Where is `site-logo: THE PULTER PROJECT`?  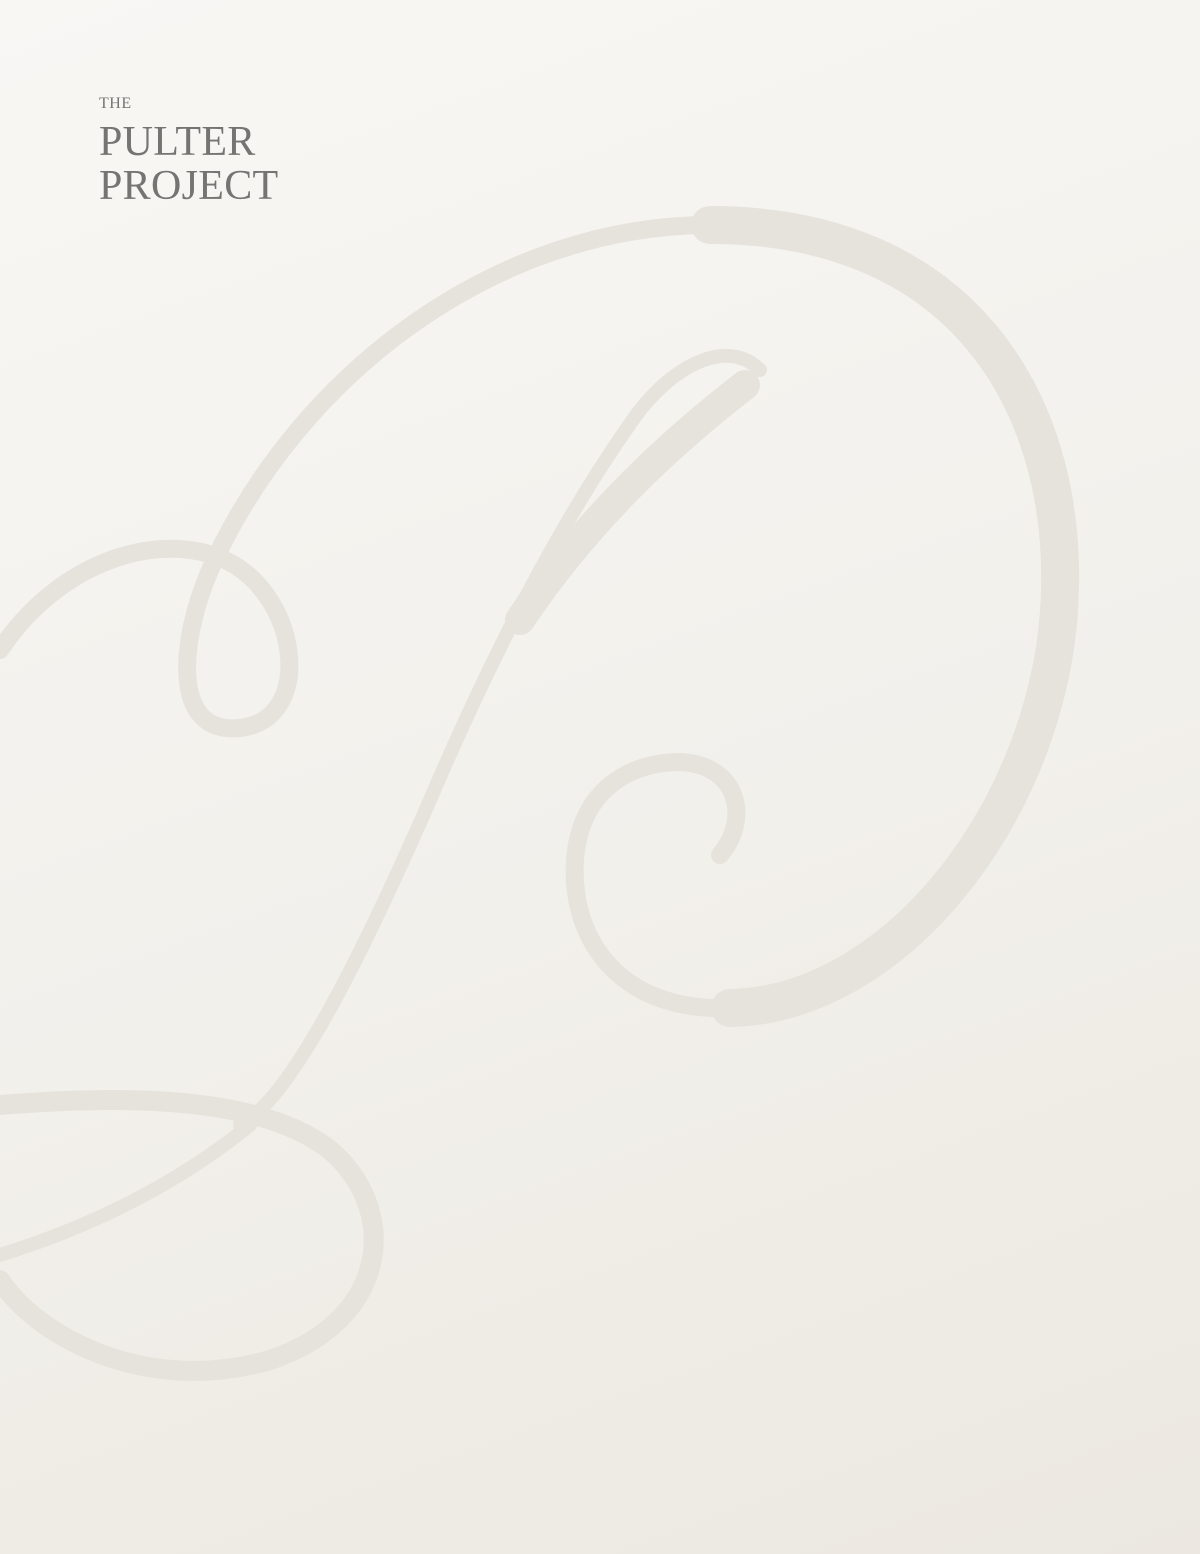 site-logo: THE PULTER PROJECT is located at coordinates (189, 152).